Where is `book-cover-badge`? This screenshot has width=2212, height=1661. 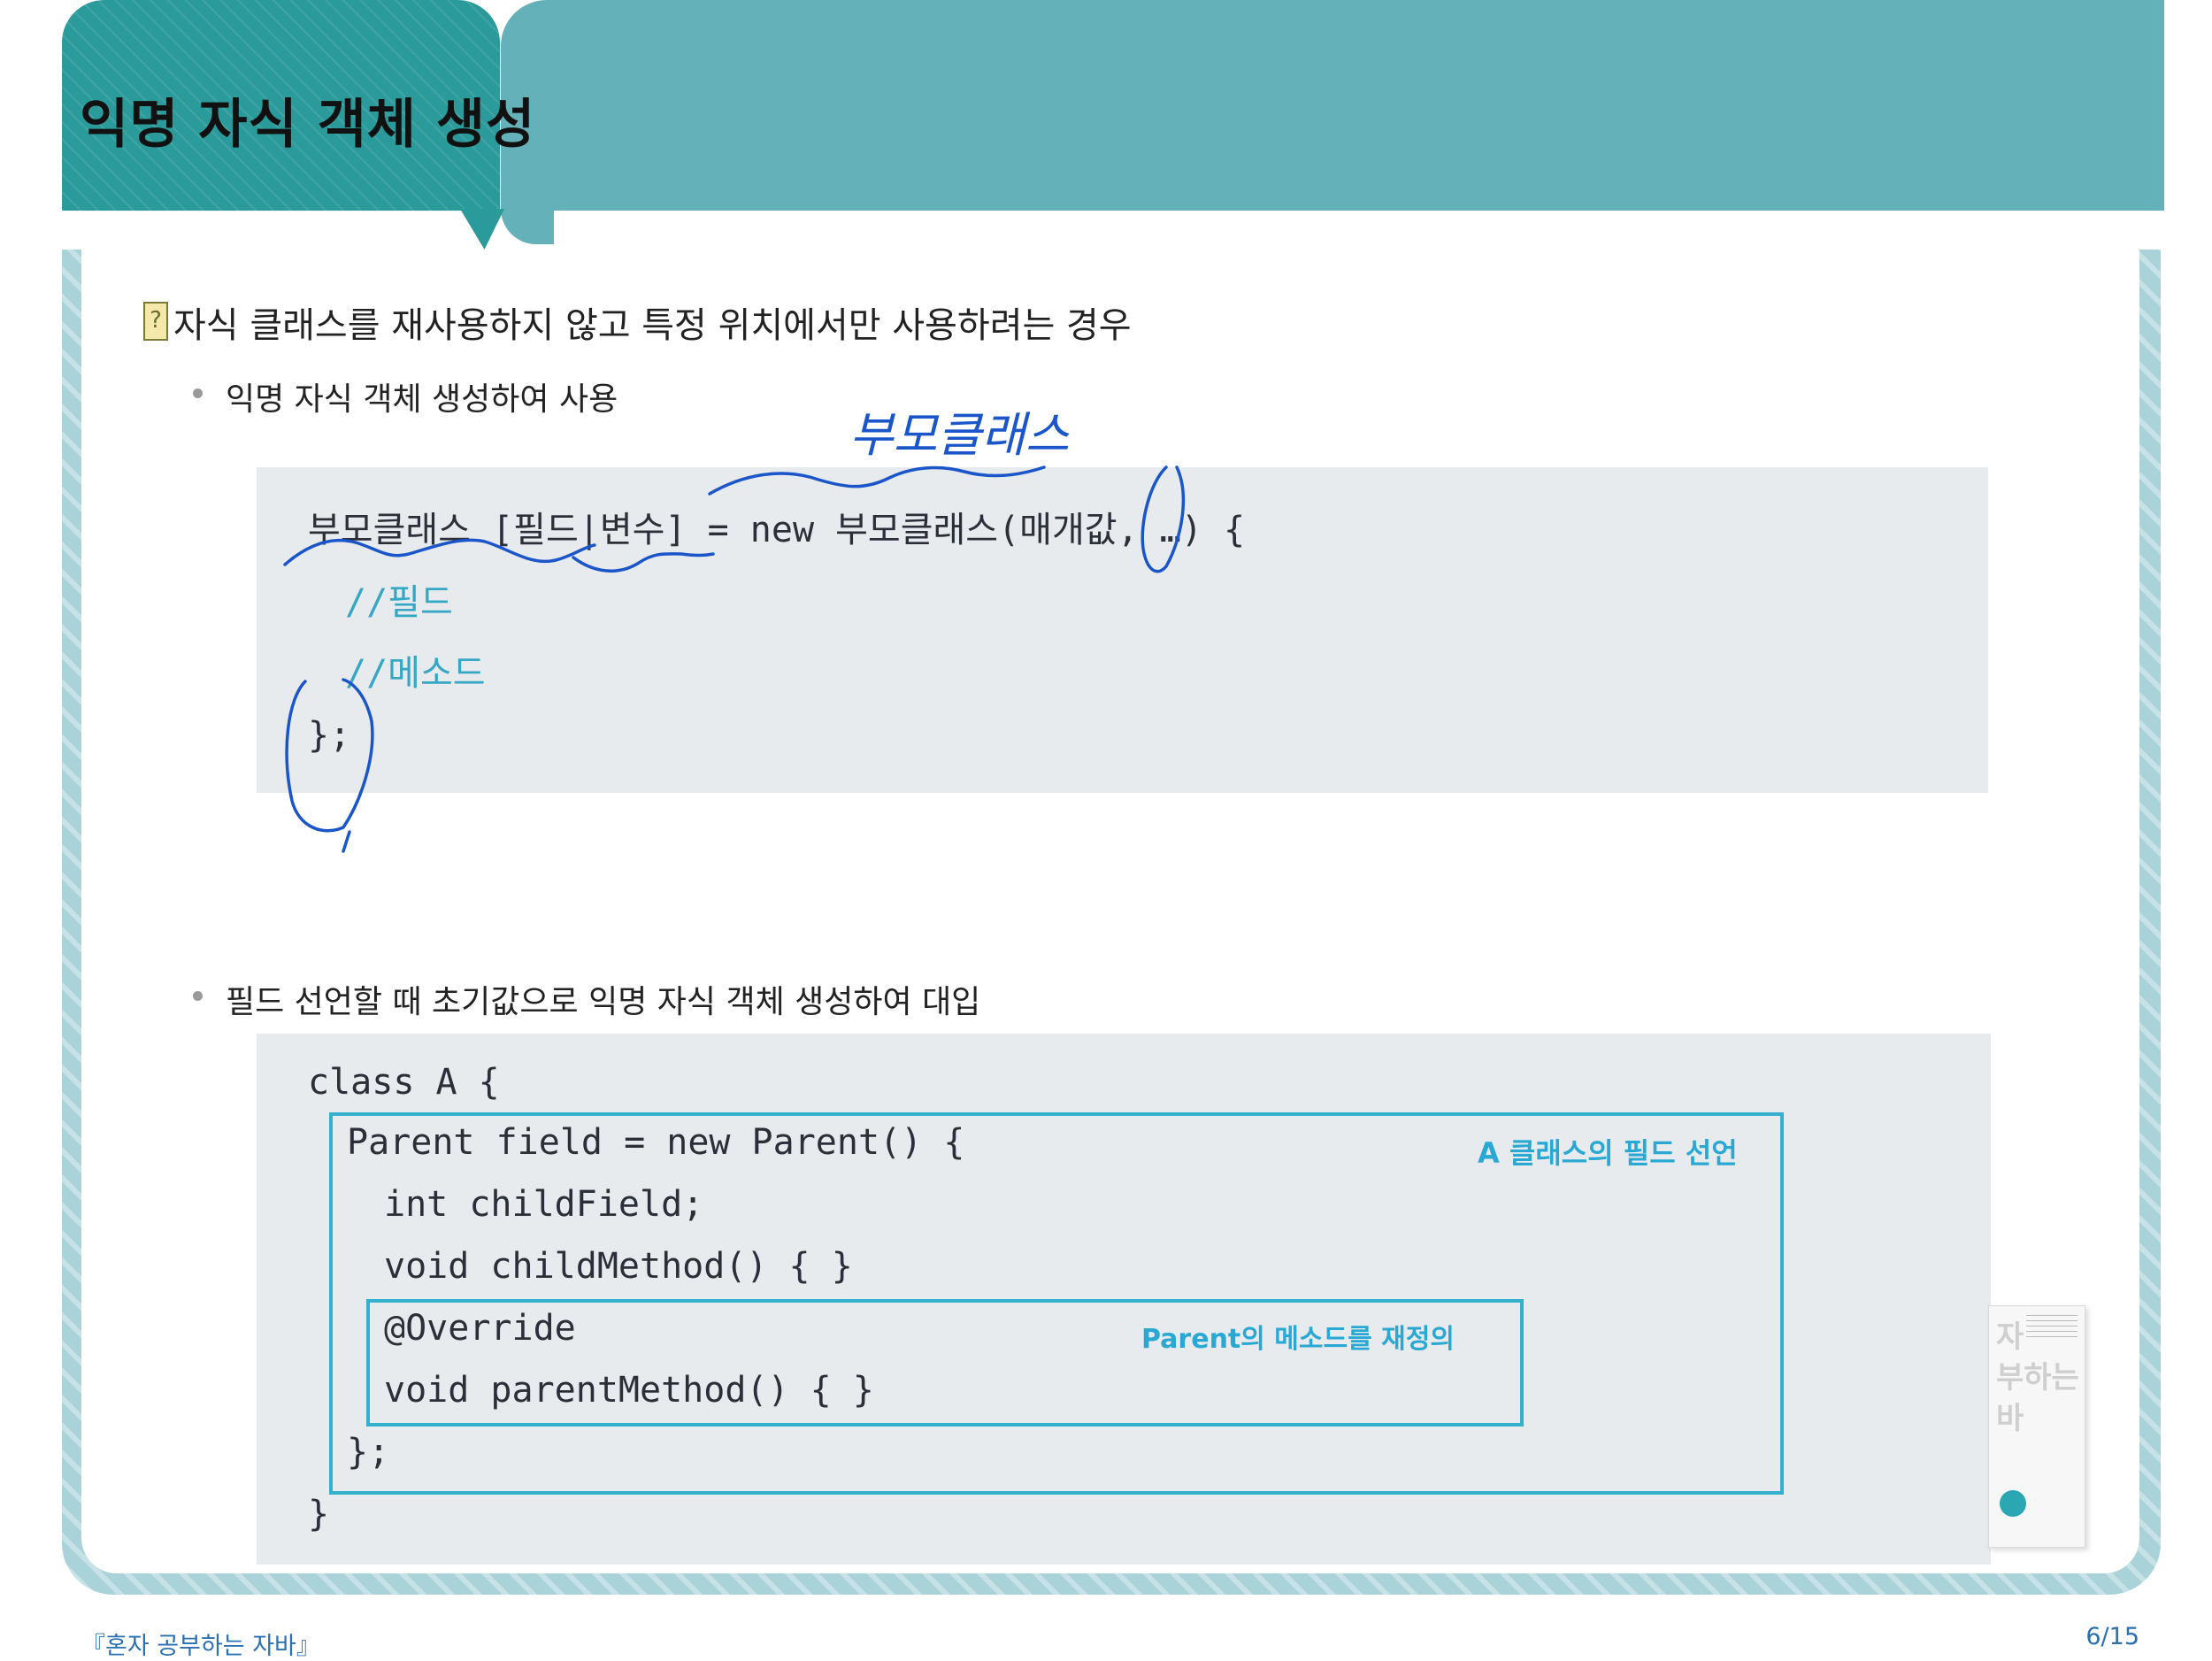 book-cover-badge is located at coordinates (2013, 1503).